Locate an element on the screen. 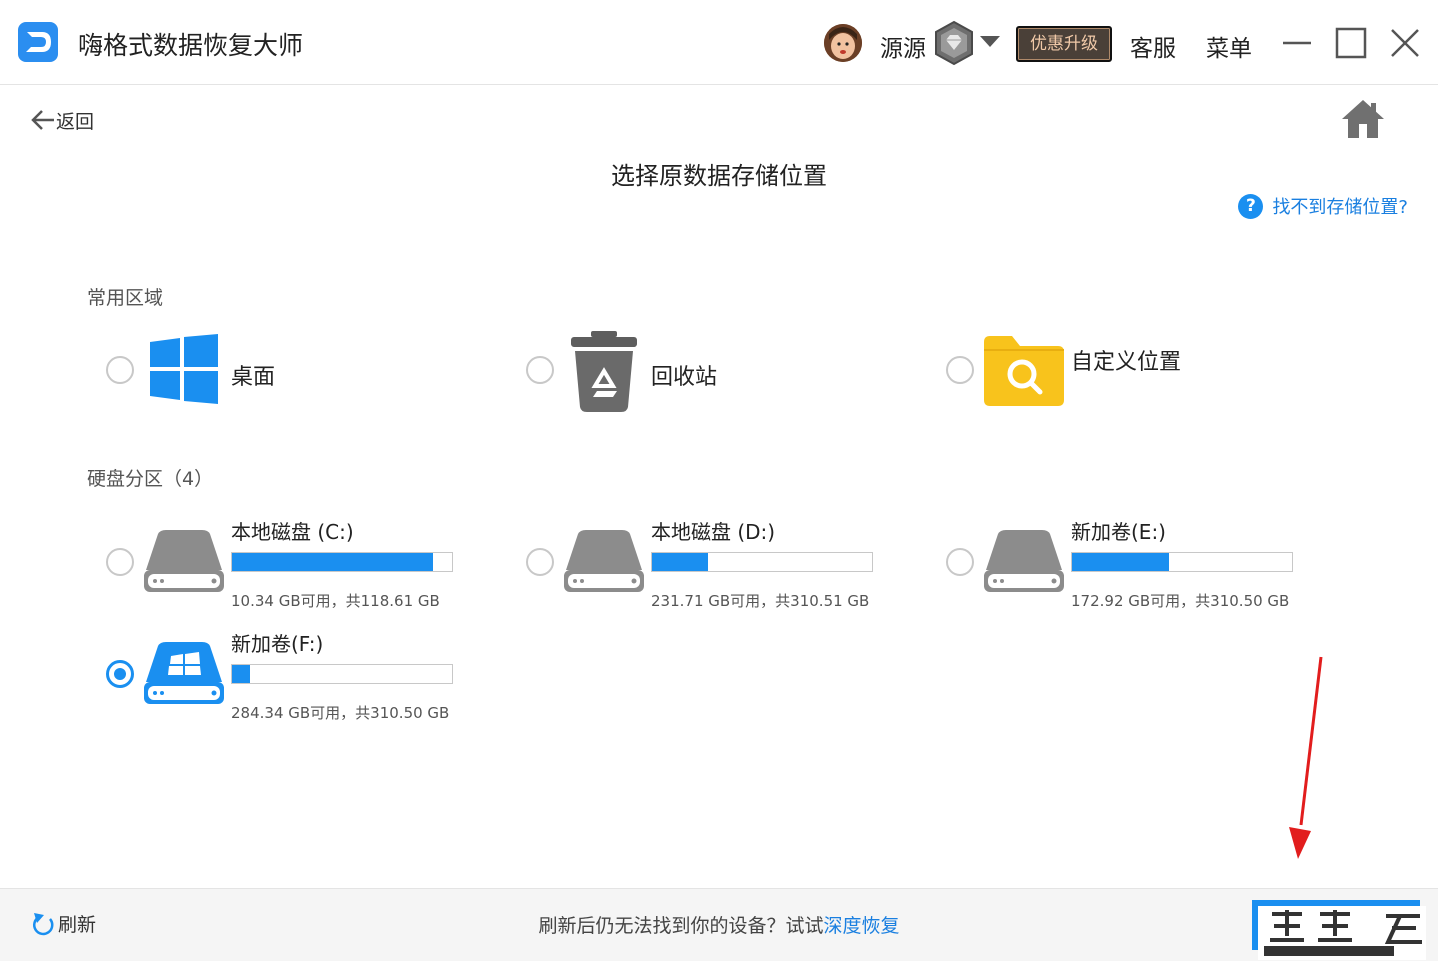 This screenshot has height=964, width=1438. help-link-label: 找不到存储位置? is located at coordinates (1340, 207).